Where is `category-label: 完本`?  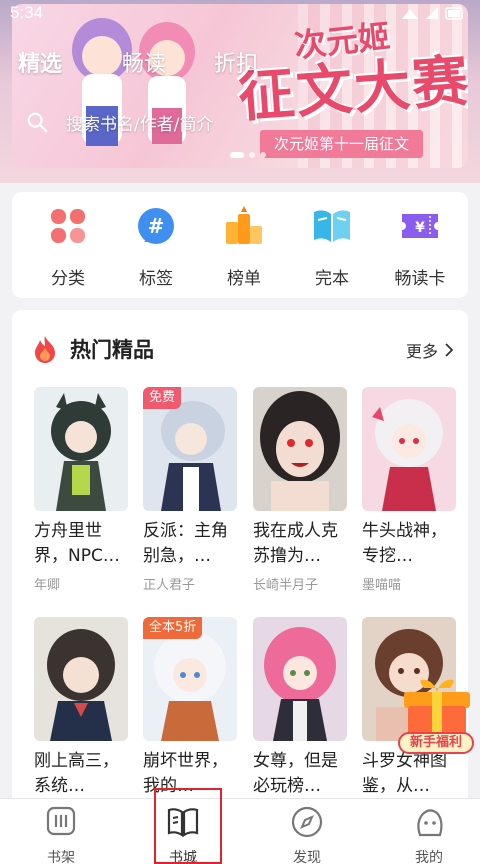 category-label: 完本 is located at coordinates (332, 279).